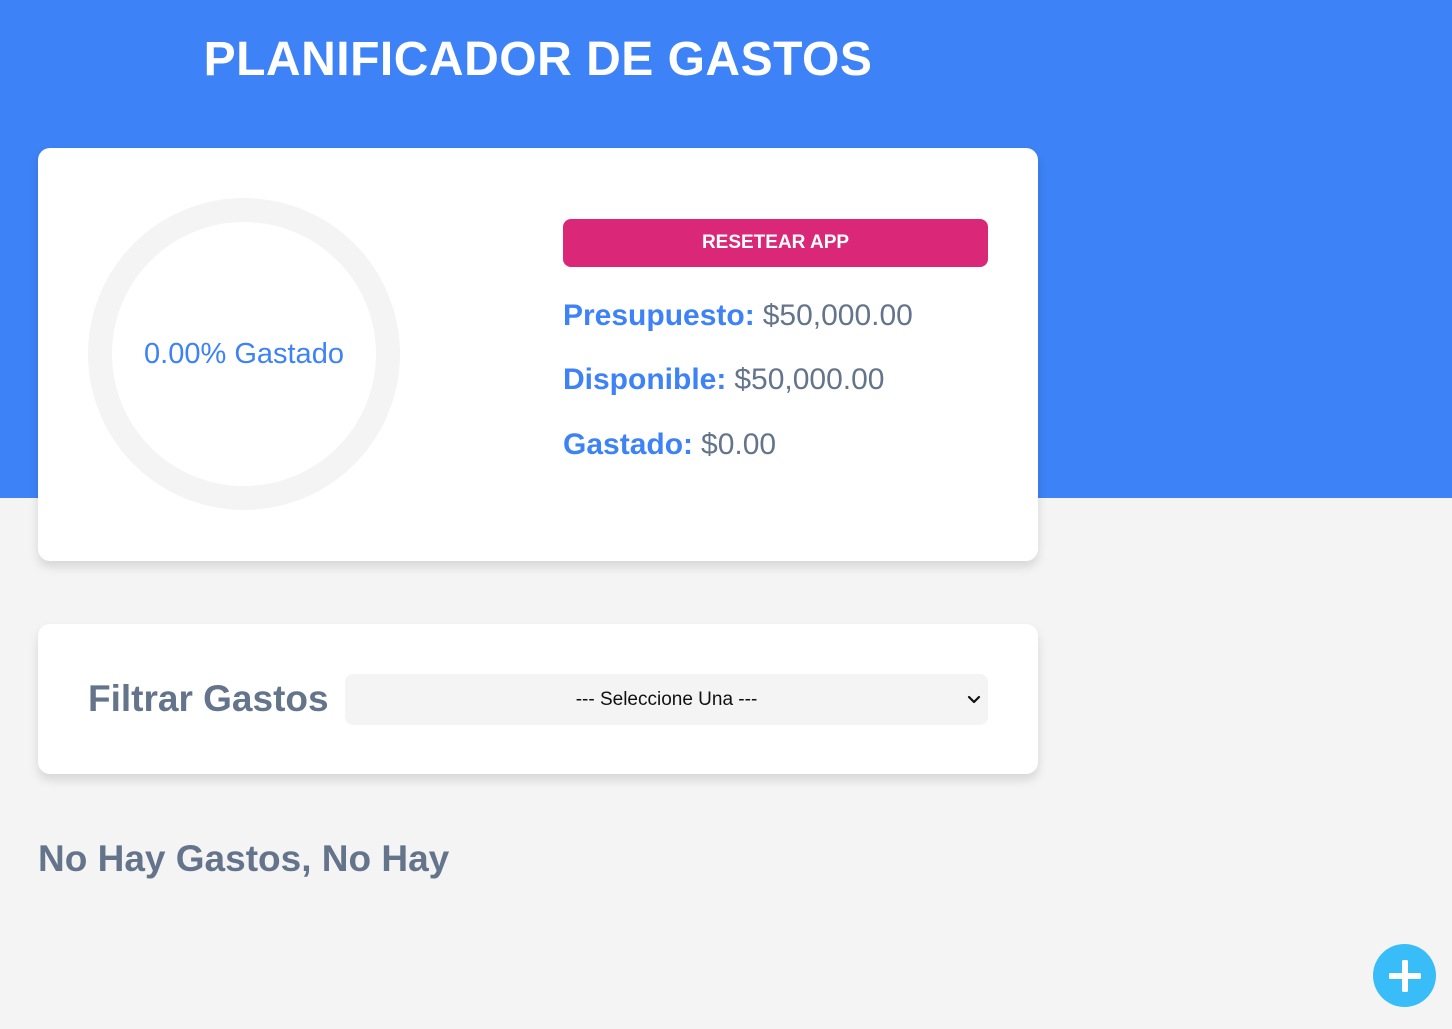  I want to click on add-expense-button, so click(1404, 975).